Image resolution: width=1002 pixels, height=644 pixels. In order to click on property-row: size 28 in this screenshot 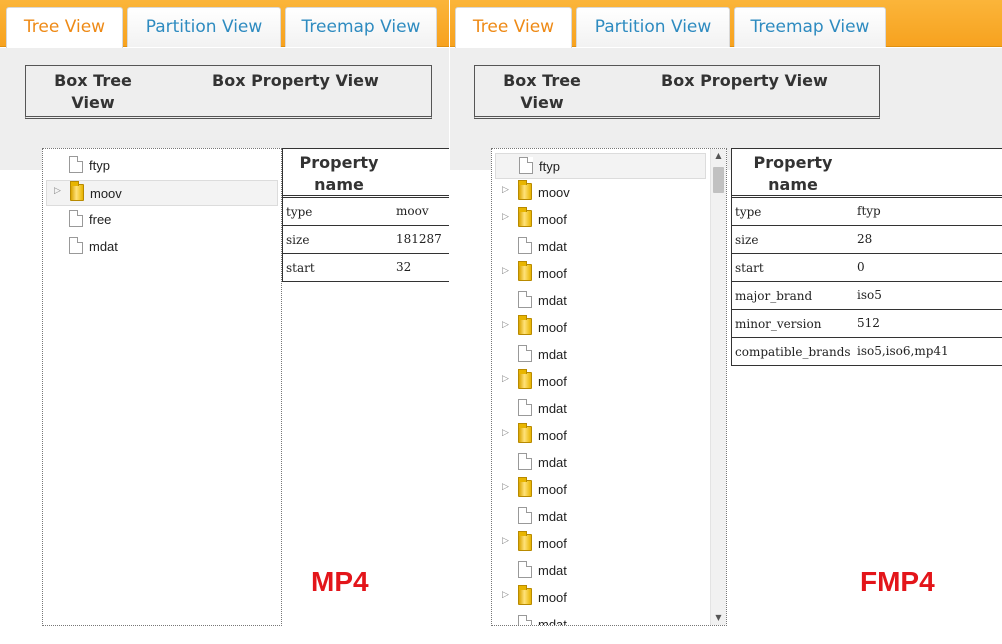, I will do `click(867, 240)`.